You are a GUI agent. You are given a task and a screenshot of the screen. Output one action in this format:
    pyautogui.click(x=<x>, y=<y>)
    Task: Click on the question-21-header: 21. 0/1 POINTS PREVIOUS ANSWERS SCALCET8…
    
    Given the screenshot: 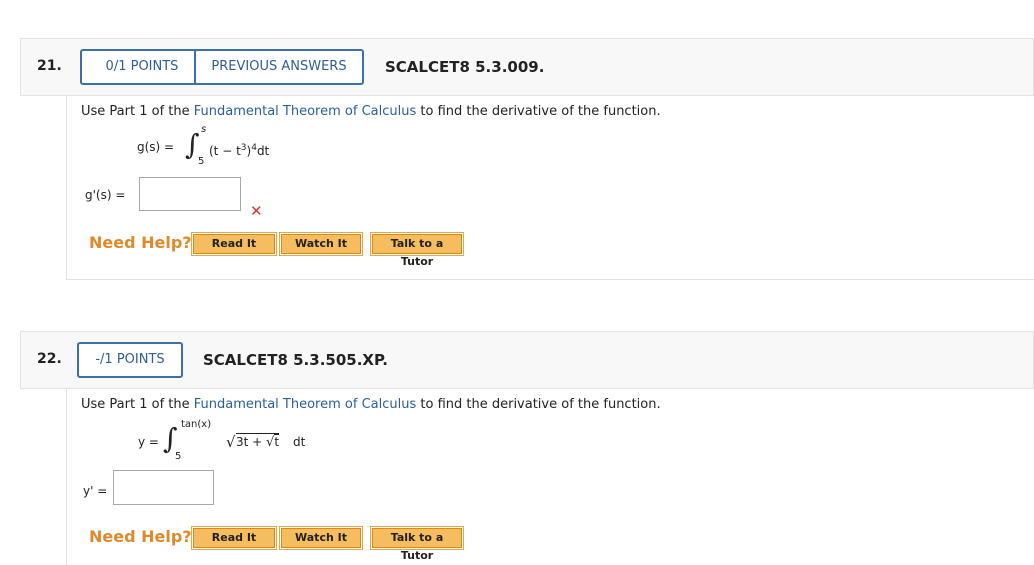 What is the action you would take?
    pyautogui.click(x=527, y=67)
    